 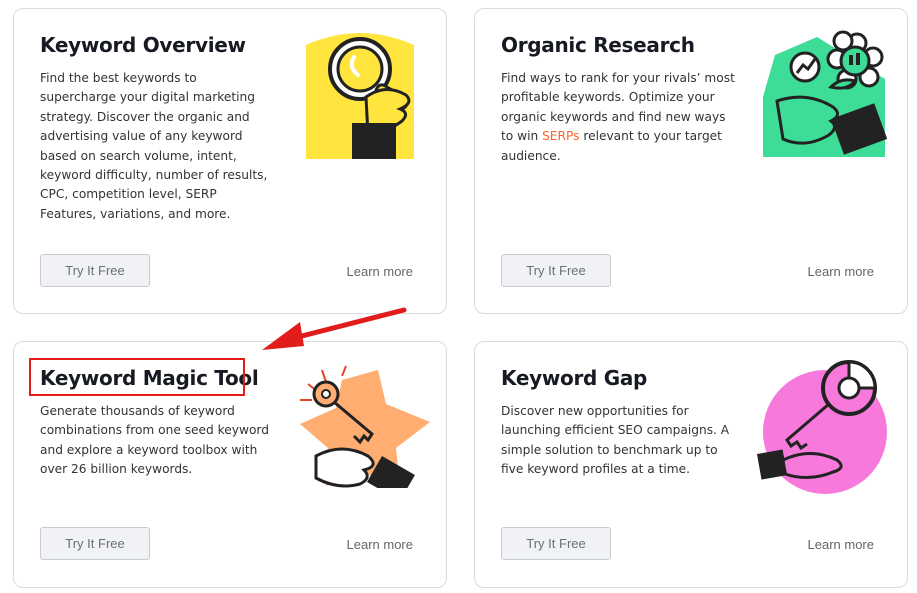 I want to click on highlight-box-annotation, so click(x=137, y=377).